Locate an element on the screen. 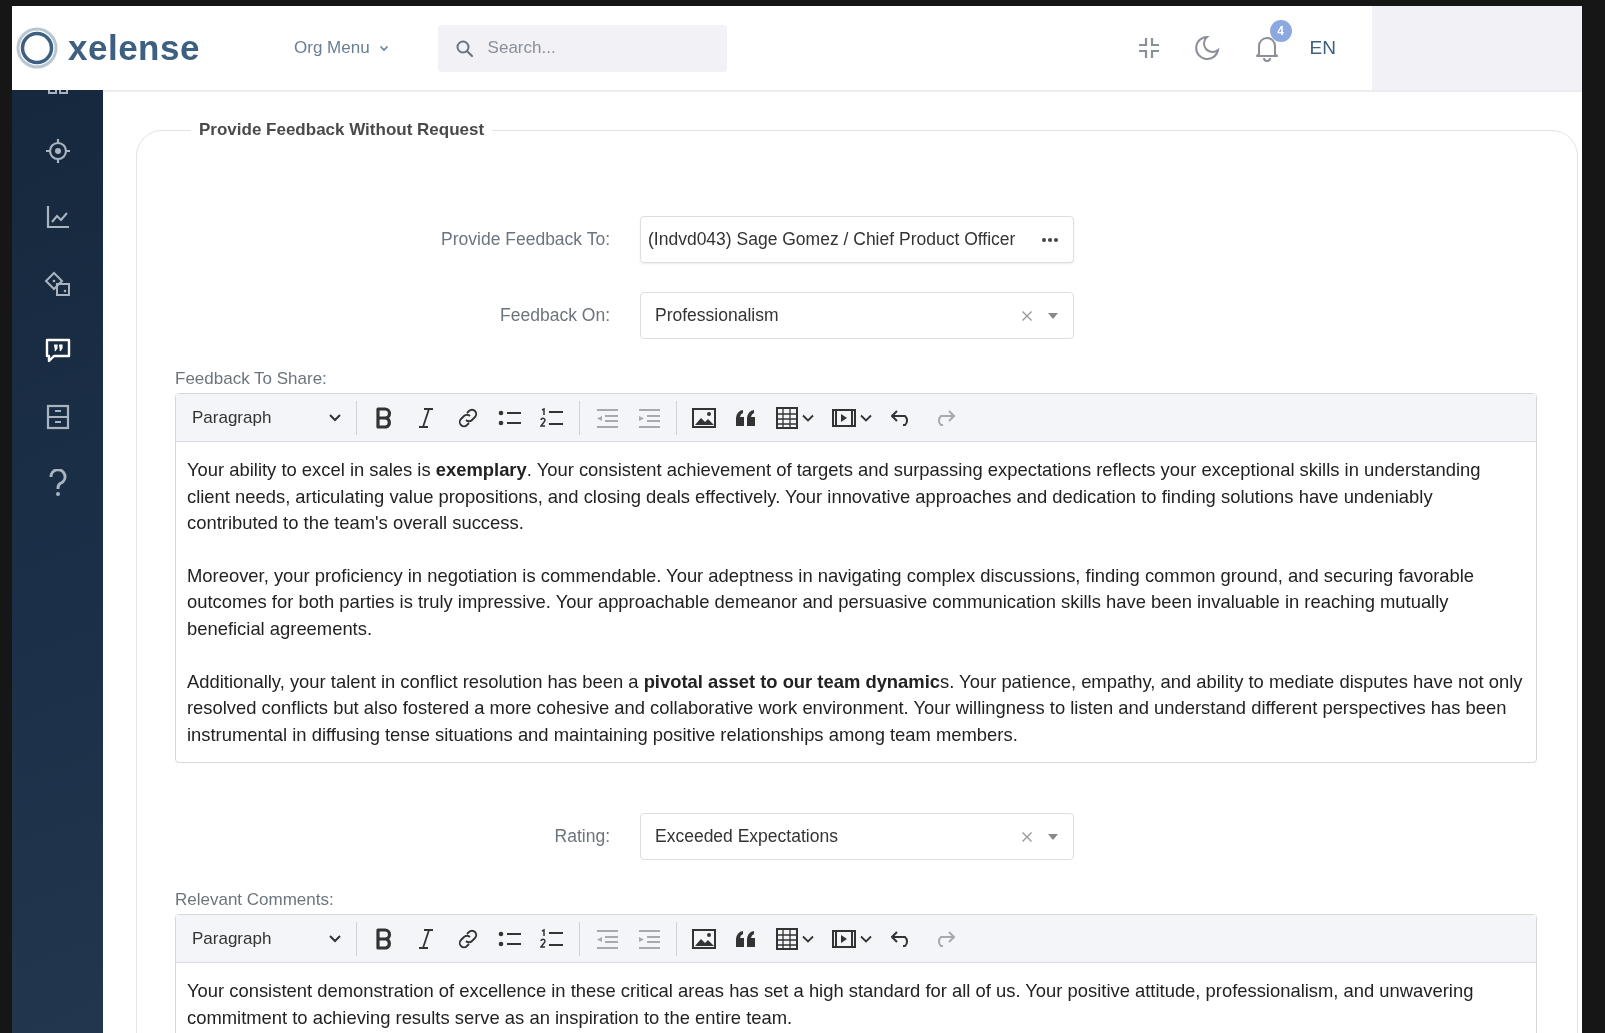 The width and height of the screenshot is (1605, 1033). collapse-icon is located at coordinates (1148, 48).